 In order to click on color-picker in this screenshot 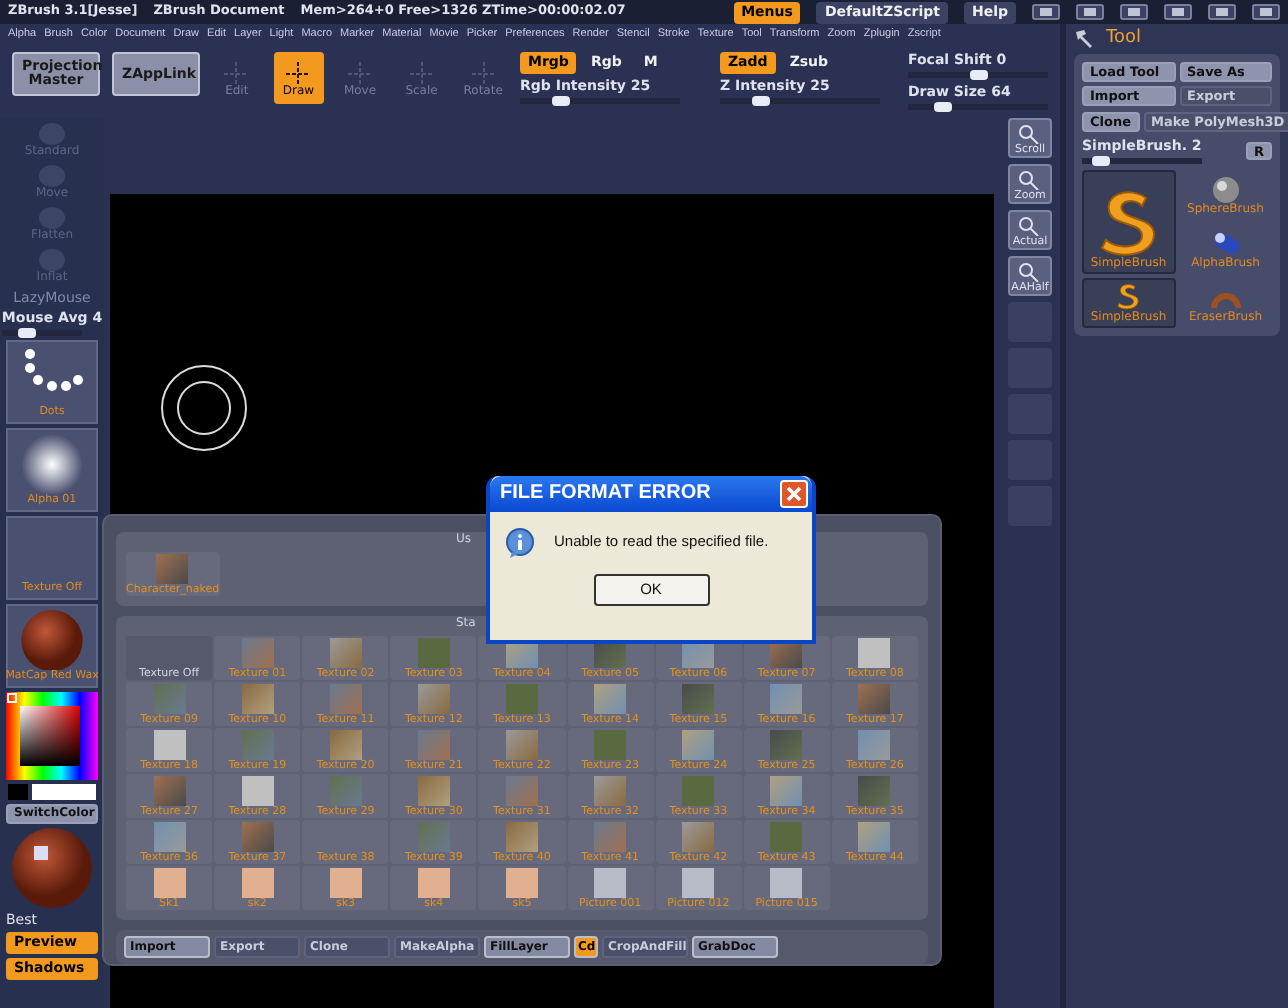, I will do `click(52, 735)`.